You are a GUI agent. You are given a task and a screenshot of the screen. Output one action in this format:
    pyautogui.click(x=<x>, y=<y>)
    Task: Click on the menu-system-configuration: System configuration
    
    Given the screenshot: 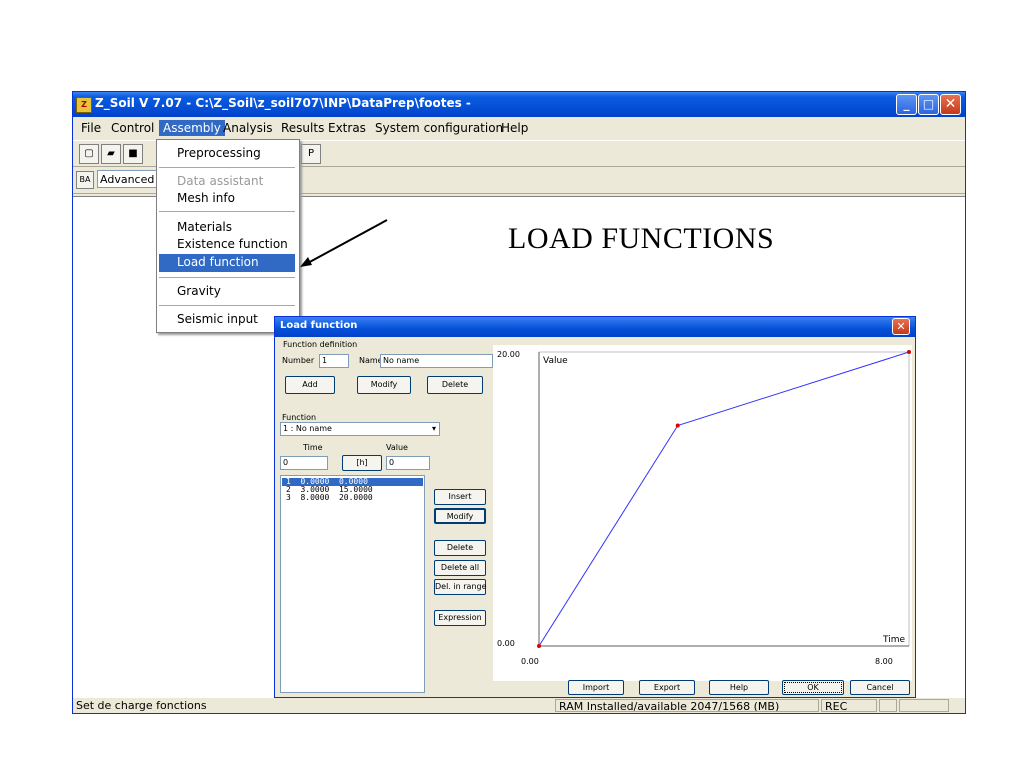 What is the action you would take?
    pyautogui.click(x=439, y=128)
    